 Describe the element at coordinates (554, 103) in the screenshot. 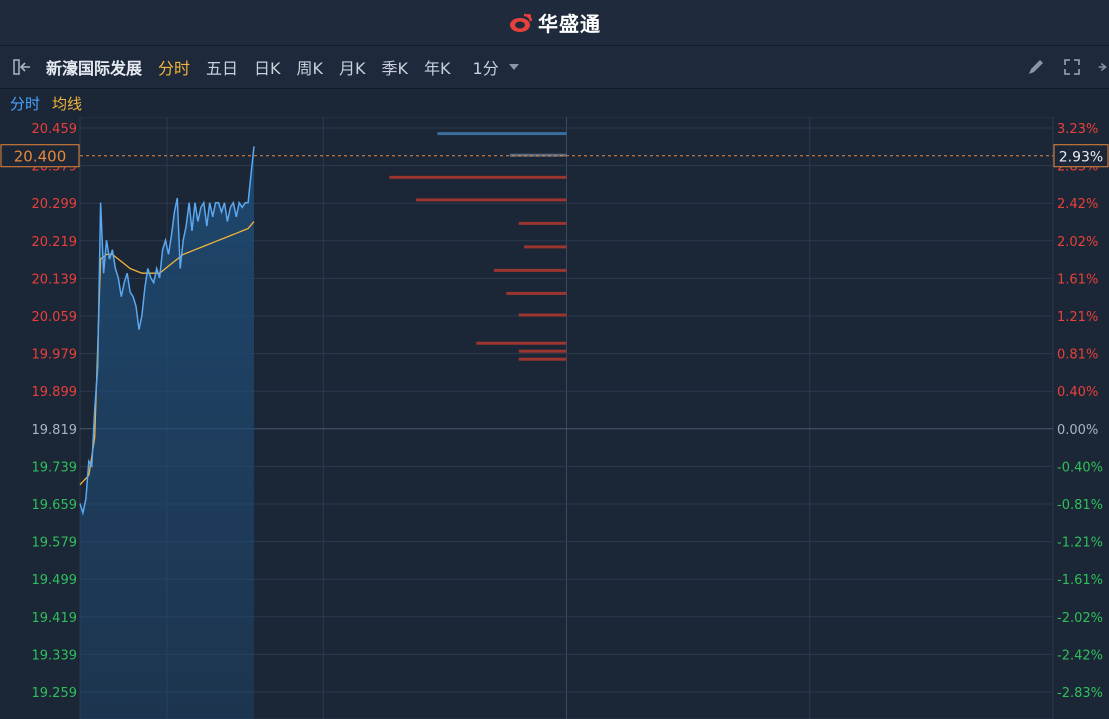

I see `chart-legend: 分时 均线` at that location.